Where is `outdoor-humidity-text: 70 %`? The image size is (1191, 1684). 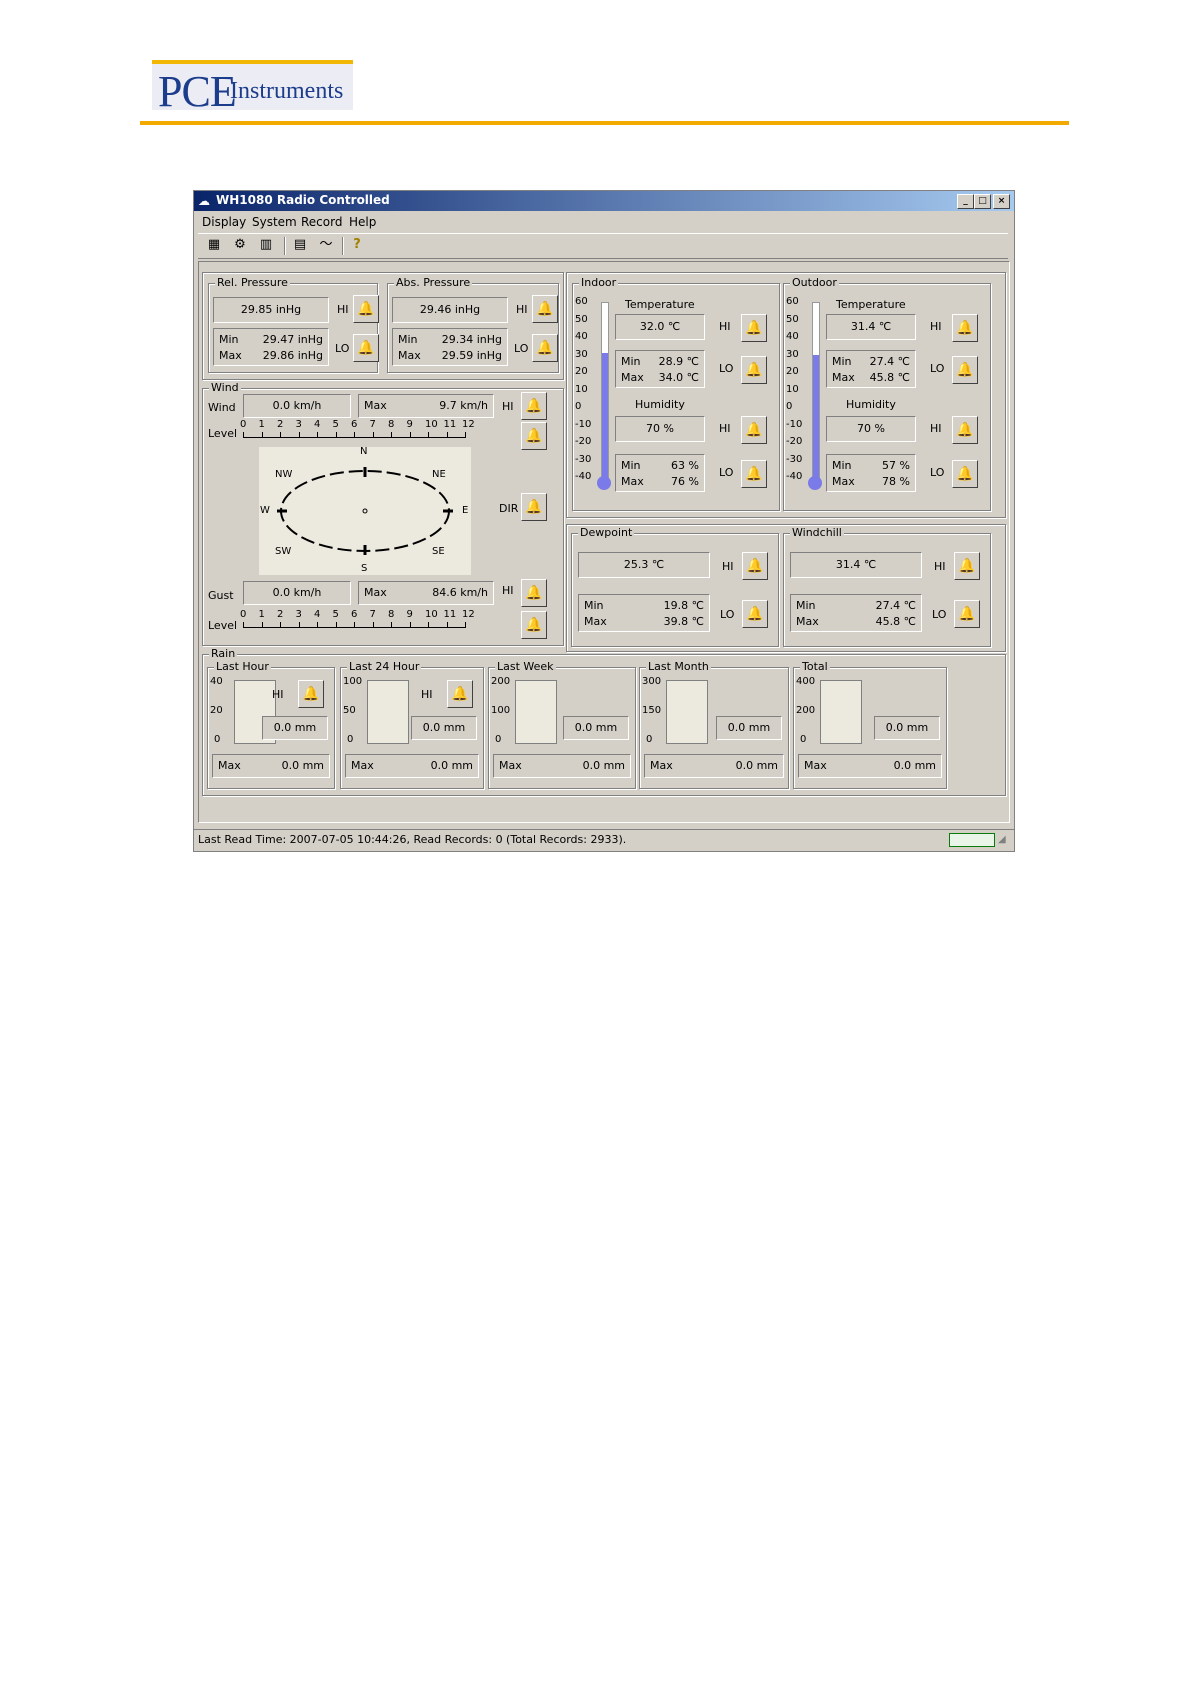
outdoor-humidity-text: 70 % is located at coordinates (871, 428).